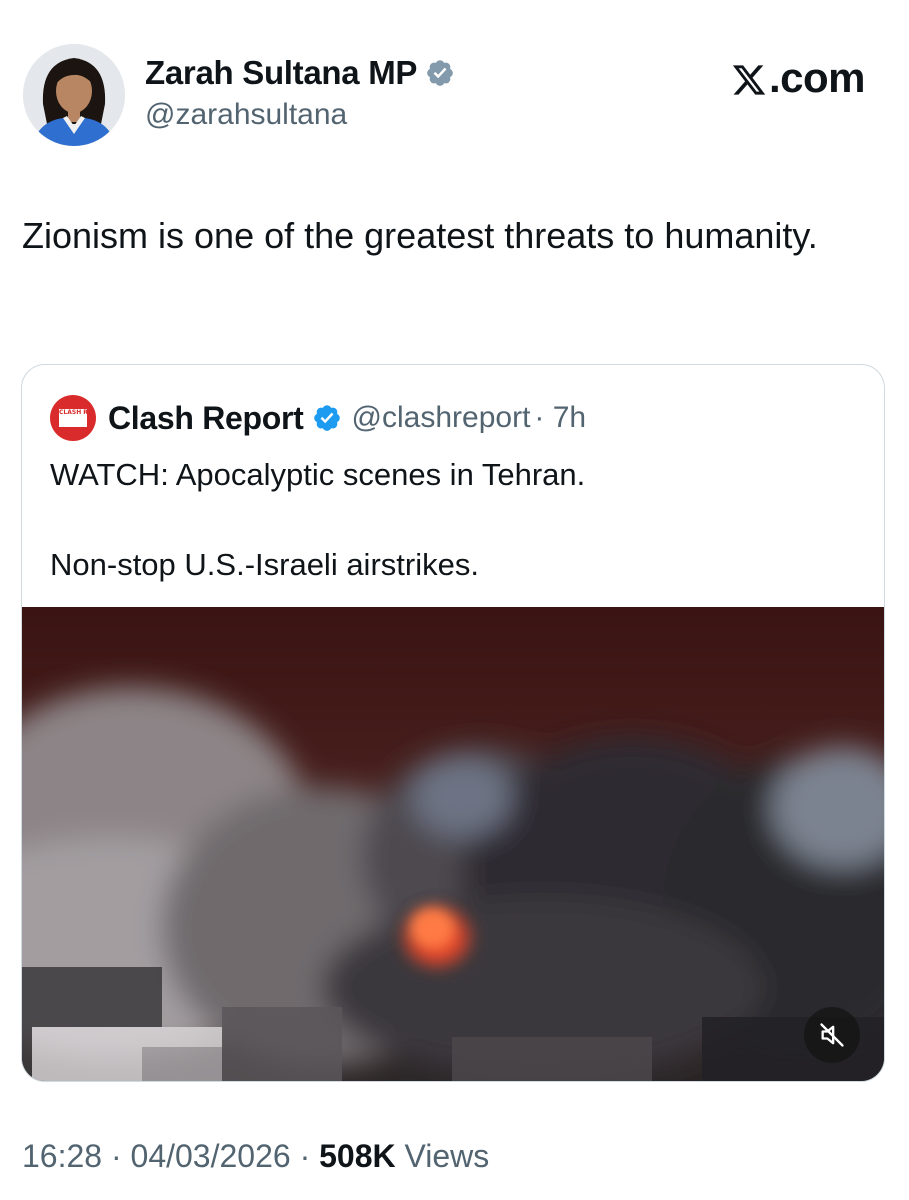  Describe the element at coordinates (560, 418) in the screenshot. I see `quoted-post-time: · 7h` at that location.